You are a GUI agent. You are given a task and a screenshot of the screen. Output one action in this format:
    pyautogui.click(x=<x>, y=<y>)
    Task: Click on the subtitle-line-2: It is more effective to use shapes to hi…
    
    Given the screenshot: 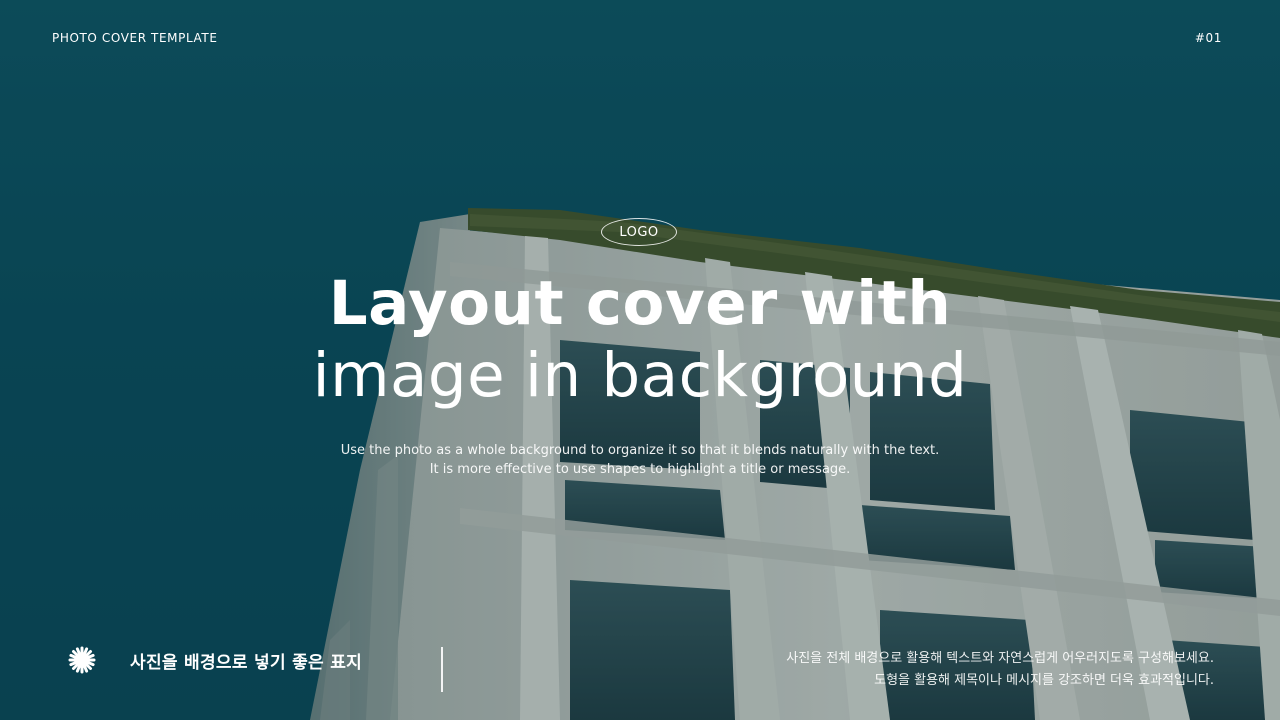 What is the action you would take?
    pyautogui.click(x=640, y=469)
    